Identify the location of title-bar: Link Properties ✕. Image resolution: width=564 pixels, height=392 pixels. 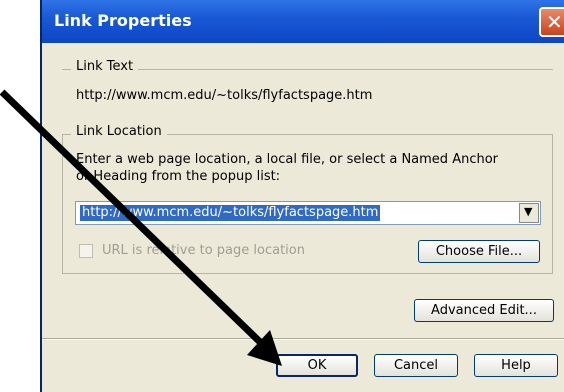
(303, 21).